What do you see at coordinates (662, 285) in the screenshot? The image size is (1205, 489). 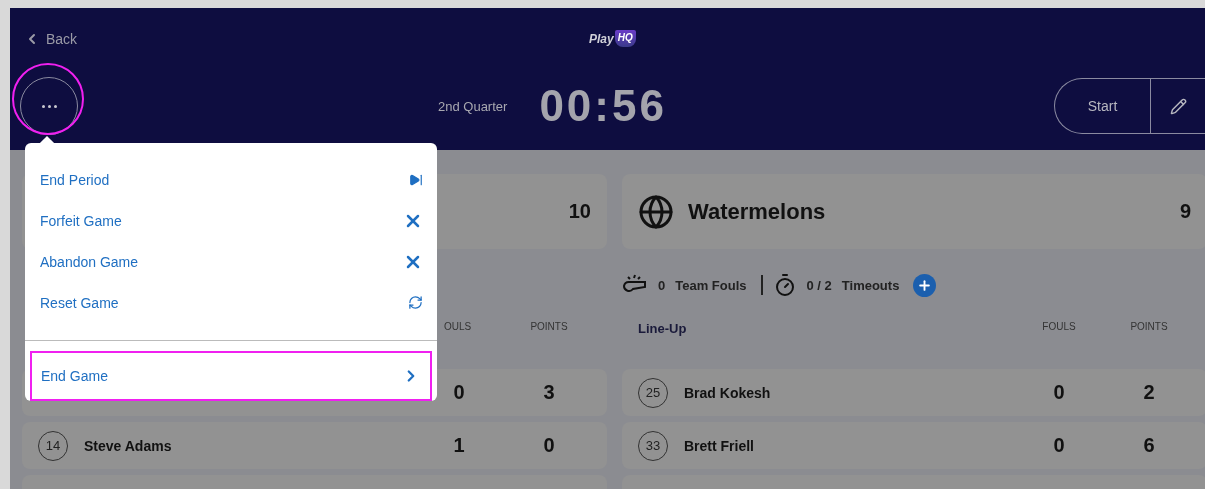 I see `fouls-count: 0` at bounding box center [662, 285].